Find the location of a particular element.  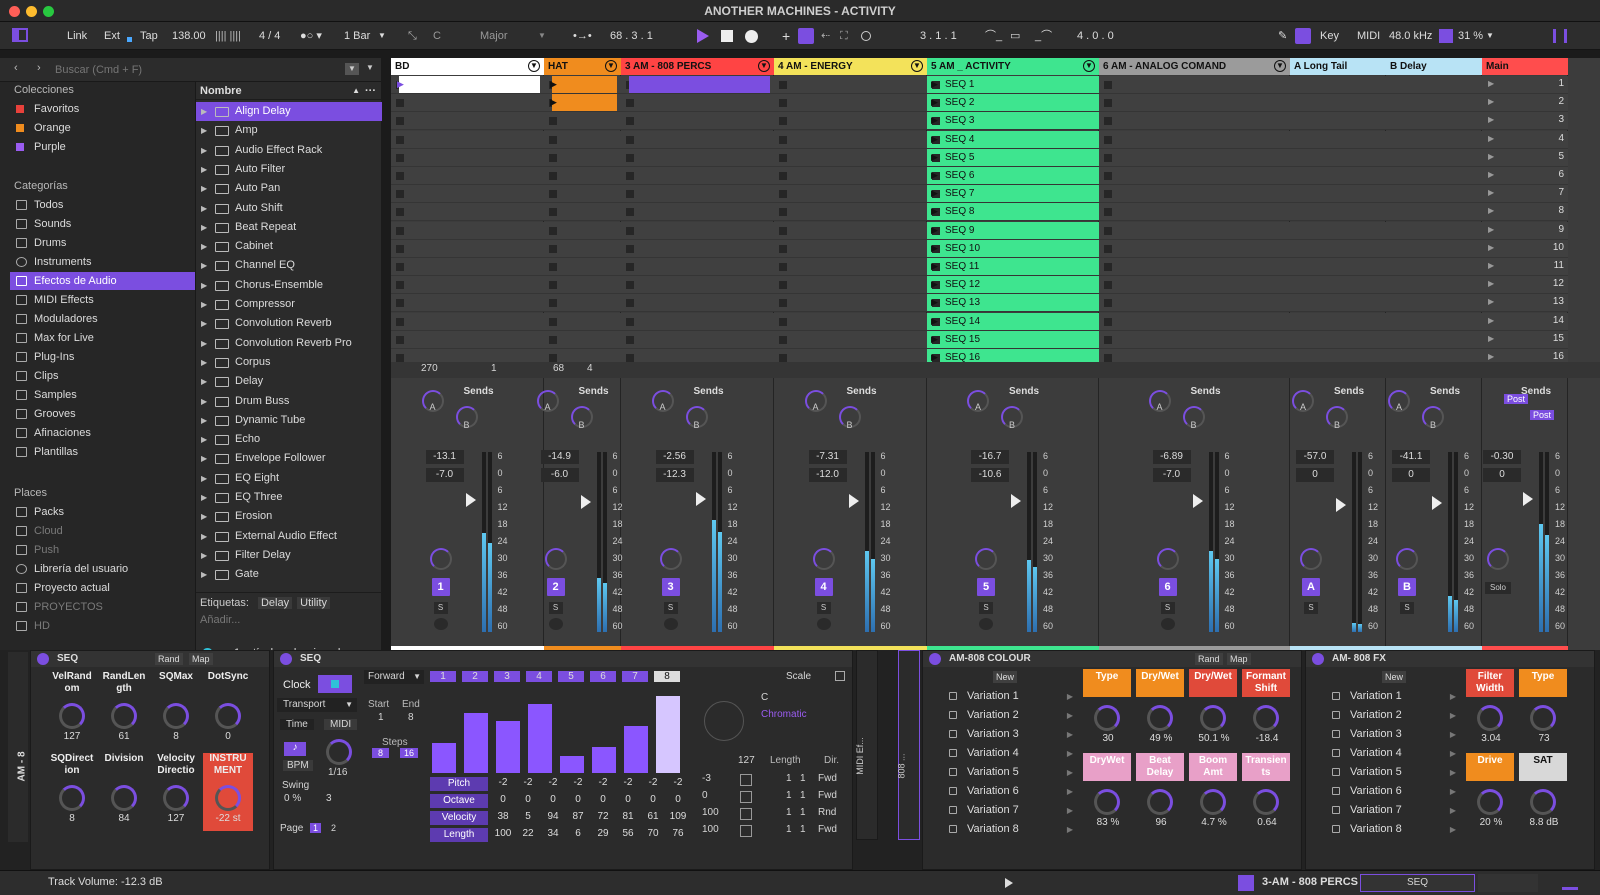

step-number: 3 is located at coordinates (507, 676).